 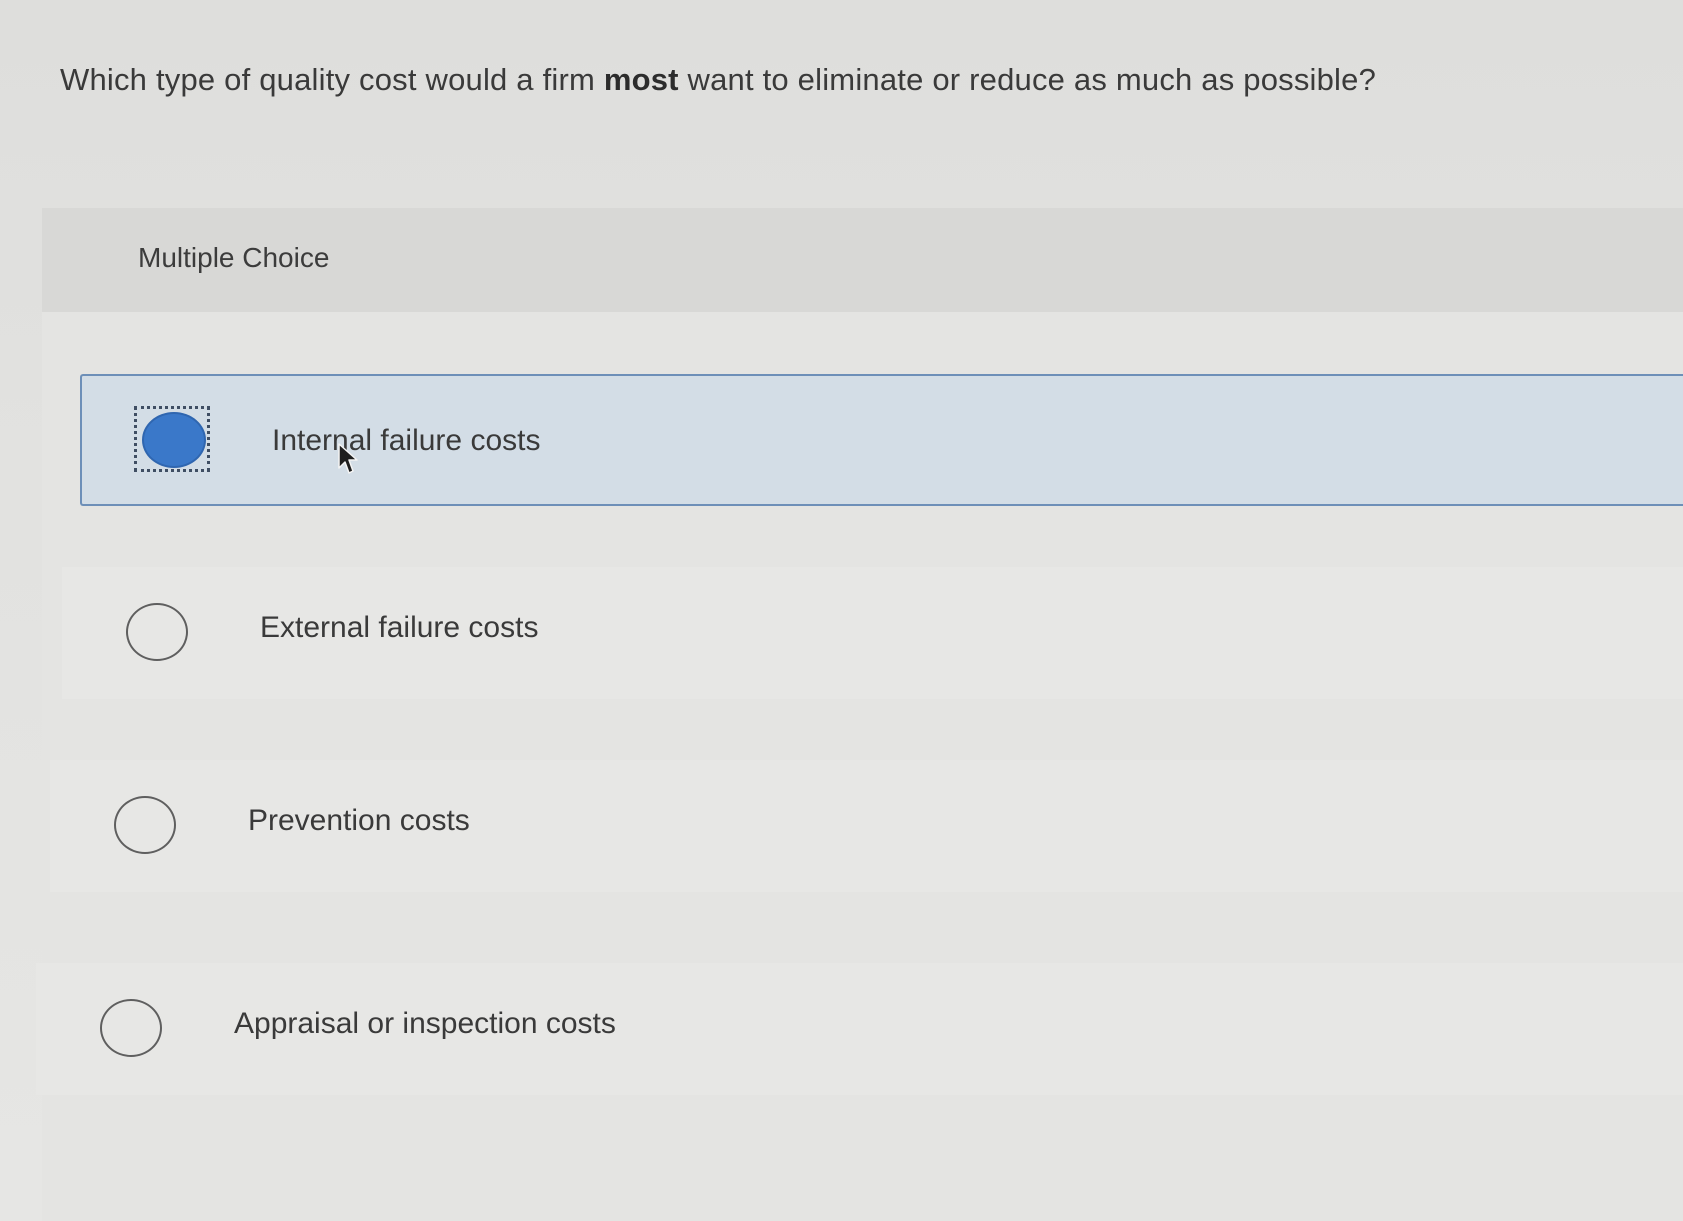 I want to click on question-text-start: Which type of quality cost would a firm, so click(x=332, y=79).